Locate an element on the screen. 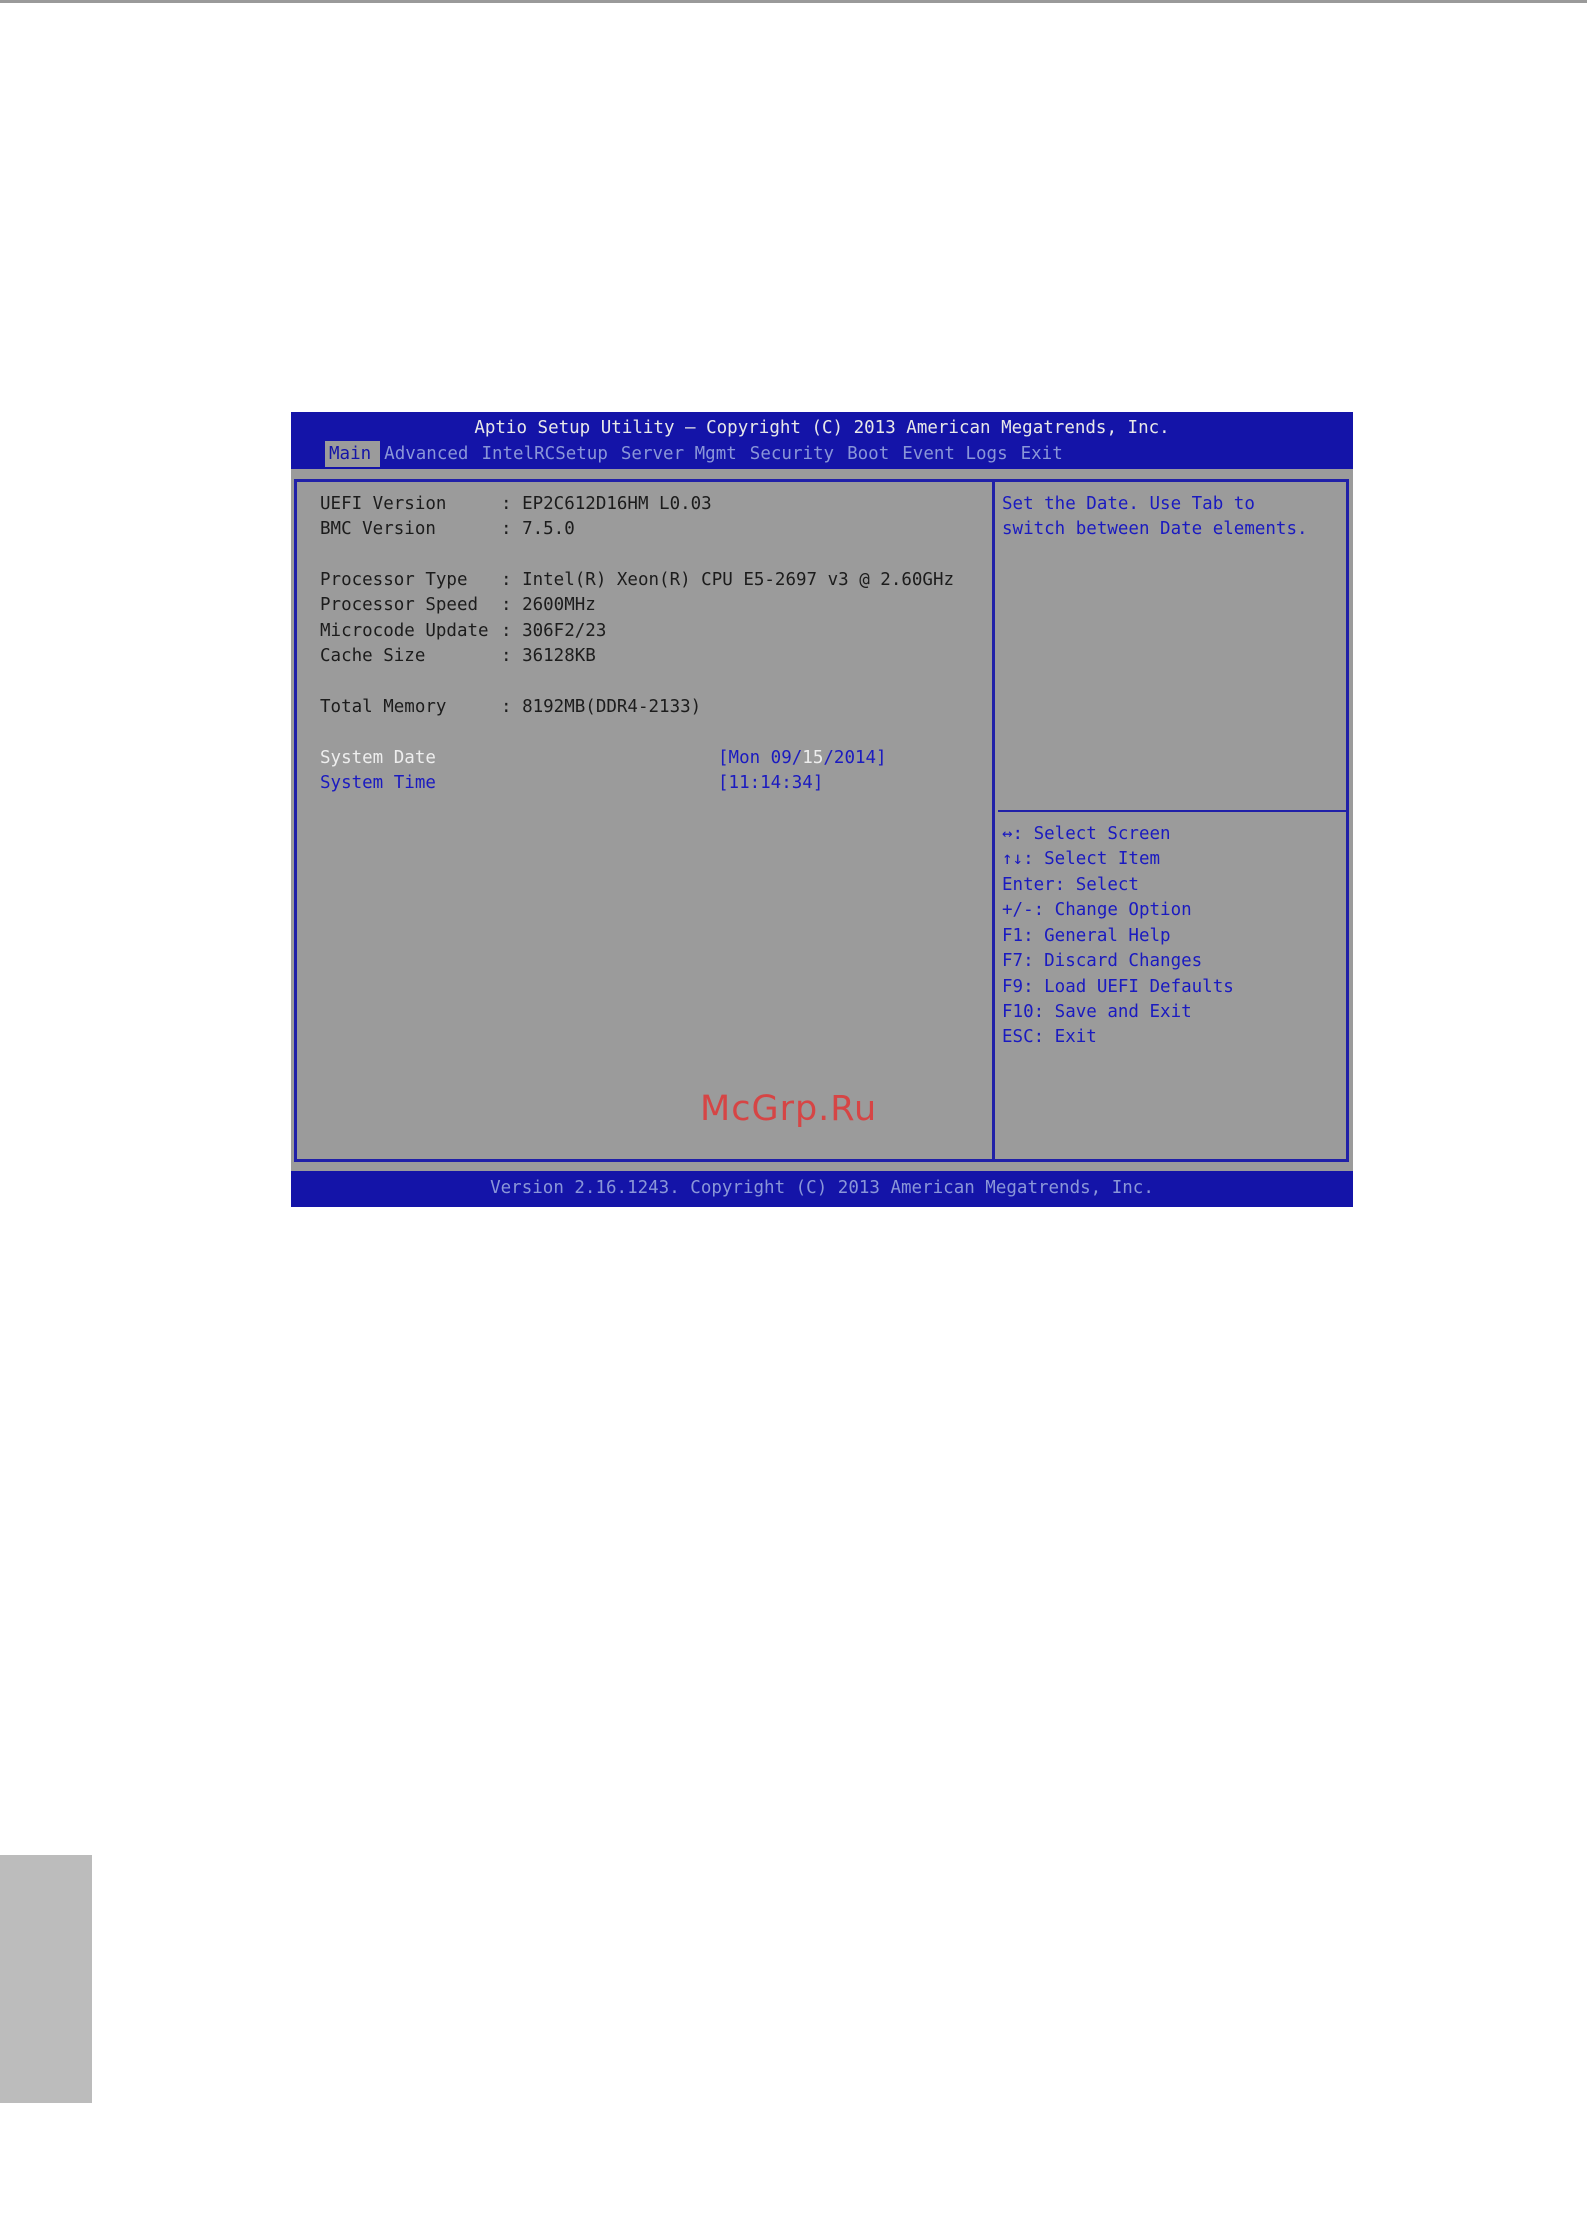  key-enter: Enter: Select is located at coordinates (1070, 885).